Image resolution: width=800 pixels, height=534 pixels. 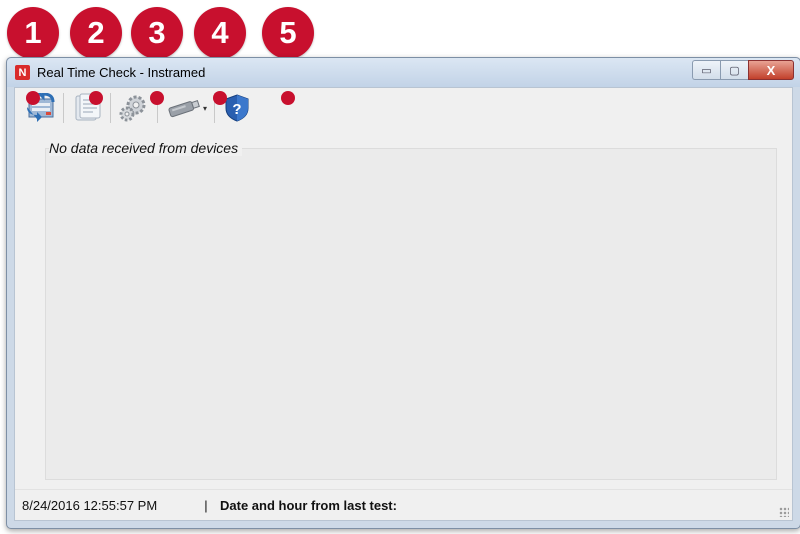 I want to click on device-button: ▾, so click(x=186, y=108).